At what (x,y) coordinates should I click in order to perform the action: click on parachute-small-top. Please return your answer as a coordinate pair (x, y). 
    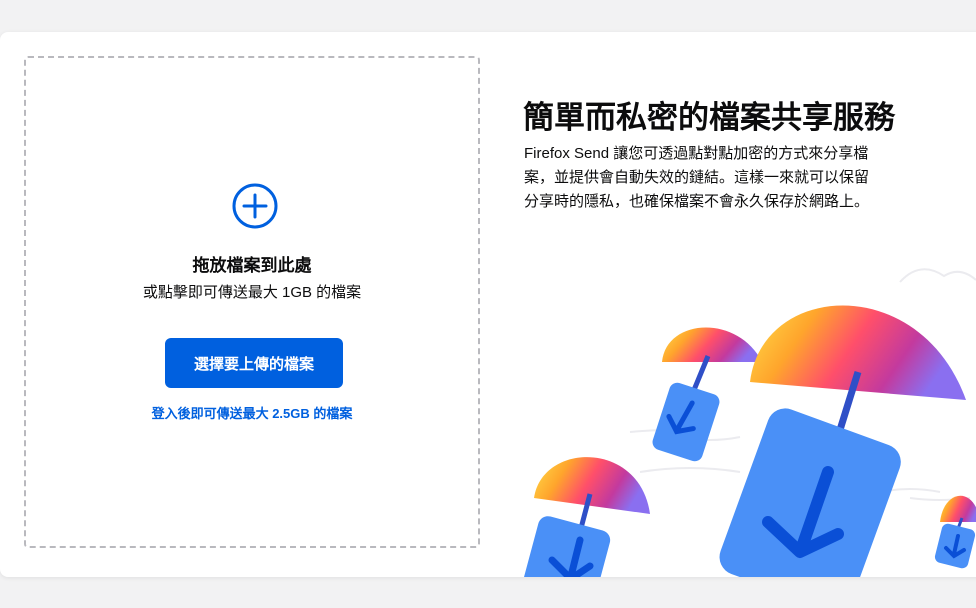
    Looking at the image, I should click on (707, 394).